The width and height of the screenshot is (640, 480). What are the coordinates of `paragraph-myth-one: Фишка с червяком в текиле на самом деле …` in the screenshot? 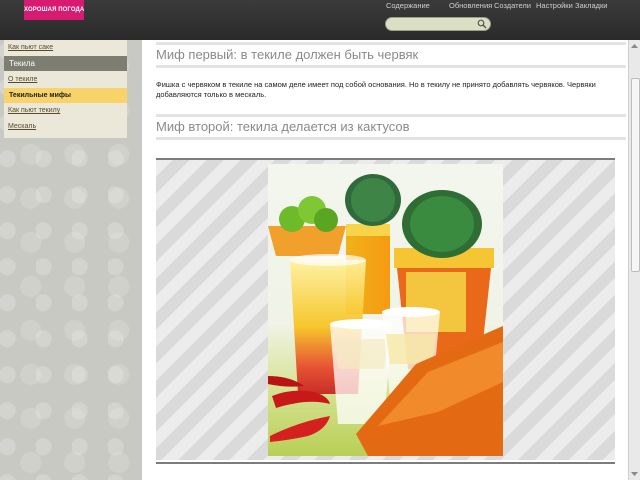 It's located at (376, 89).